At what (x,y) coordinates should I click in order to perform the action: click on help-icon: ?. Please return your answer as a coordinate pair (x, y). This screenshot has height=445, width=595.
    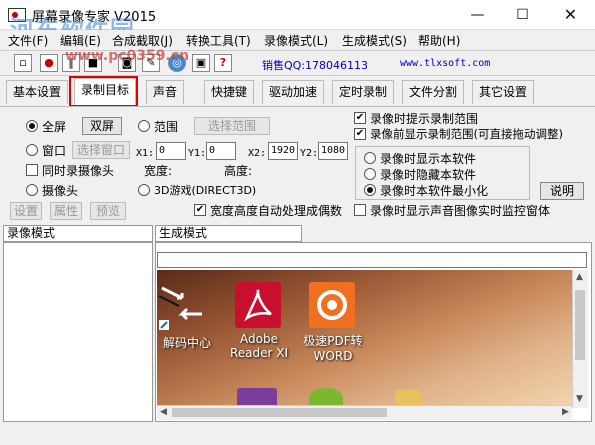
    Looking at the image, I should click on (223, 63).